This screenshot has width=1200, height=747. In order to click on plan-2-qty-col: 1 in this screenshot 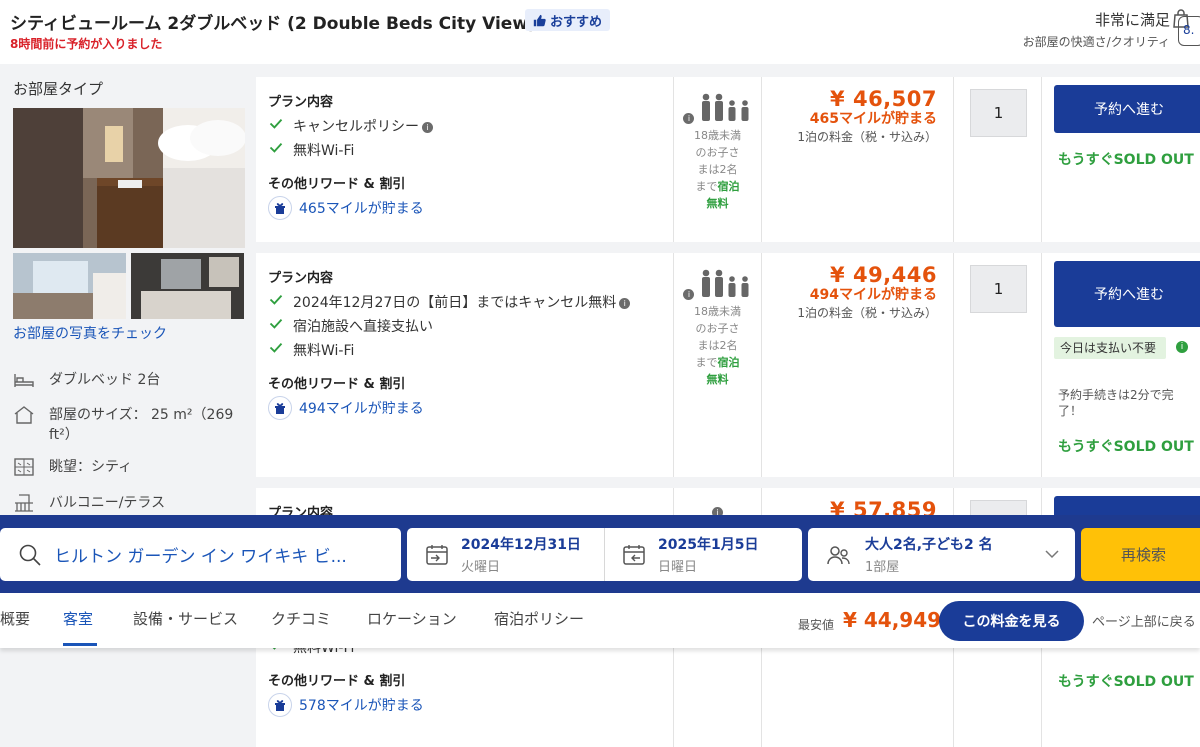, I will do `click(998, 365)`.